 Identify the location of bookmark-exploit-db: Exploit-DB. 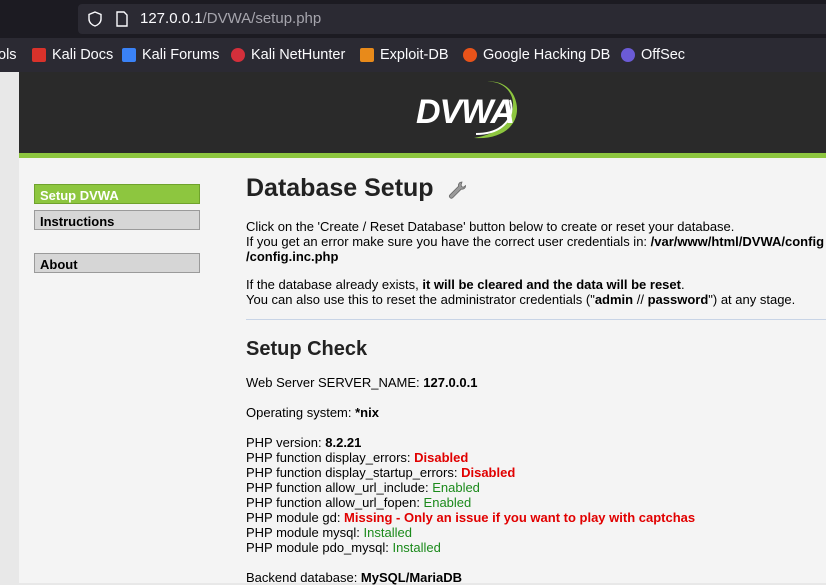
(404, 55).